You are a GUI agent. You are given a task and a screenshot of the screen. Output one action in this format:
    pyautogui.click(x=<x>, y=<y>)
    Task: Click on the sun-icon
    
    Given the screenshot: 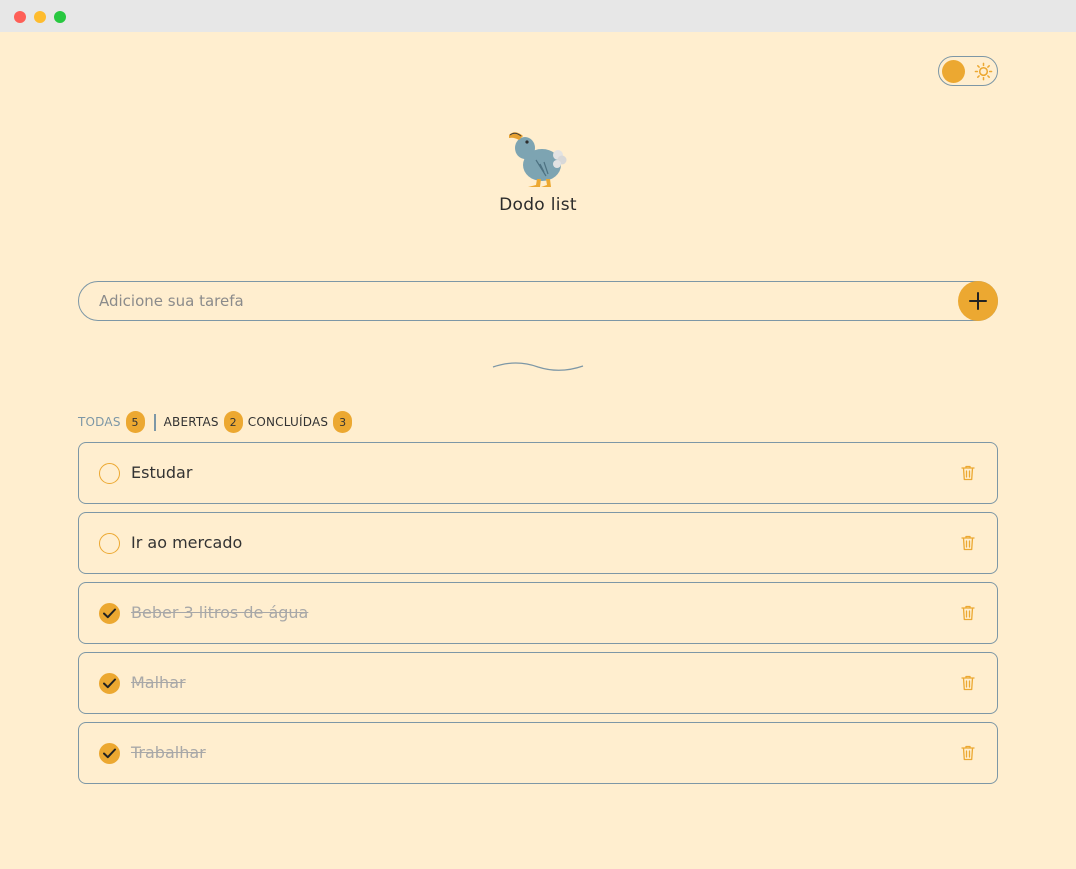 What is the action you would take?
    pyautogui.click(x=983, y=71)
    